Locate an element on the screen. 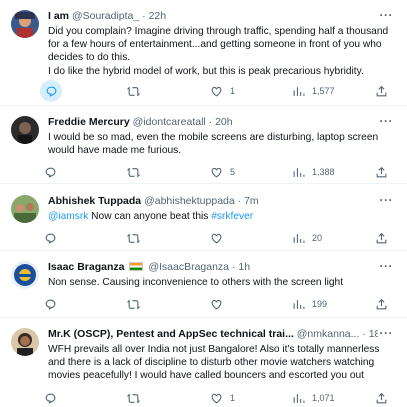 The width and height of the screenshot is (407, 407). views-button: 1,388 is located at coordinates (313, 172).